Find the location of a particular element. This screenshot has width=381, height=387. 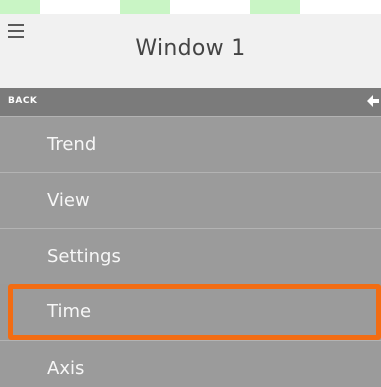

menu-item-view: View is located at coordinates (190, 200).